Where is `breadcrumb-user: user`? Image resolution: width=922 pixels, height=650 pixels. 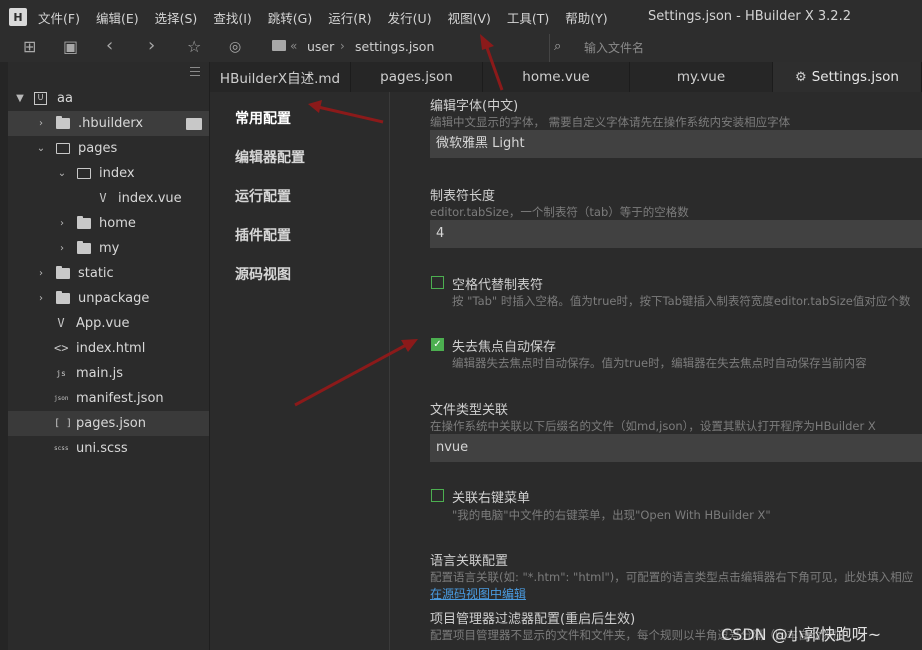
breadcrumb-user: user is located at coordinates (320, 46).